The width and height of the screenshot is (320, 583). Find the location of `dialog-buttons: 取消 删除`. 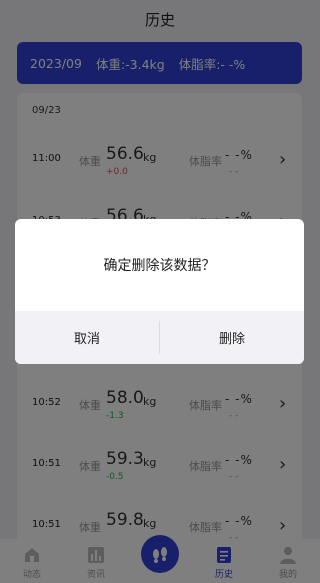

dialog-buttons: 取消 删除 is located at coordinates (159, 337).